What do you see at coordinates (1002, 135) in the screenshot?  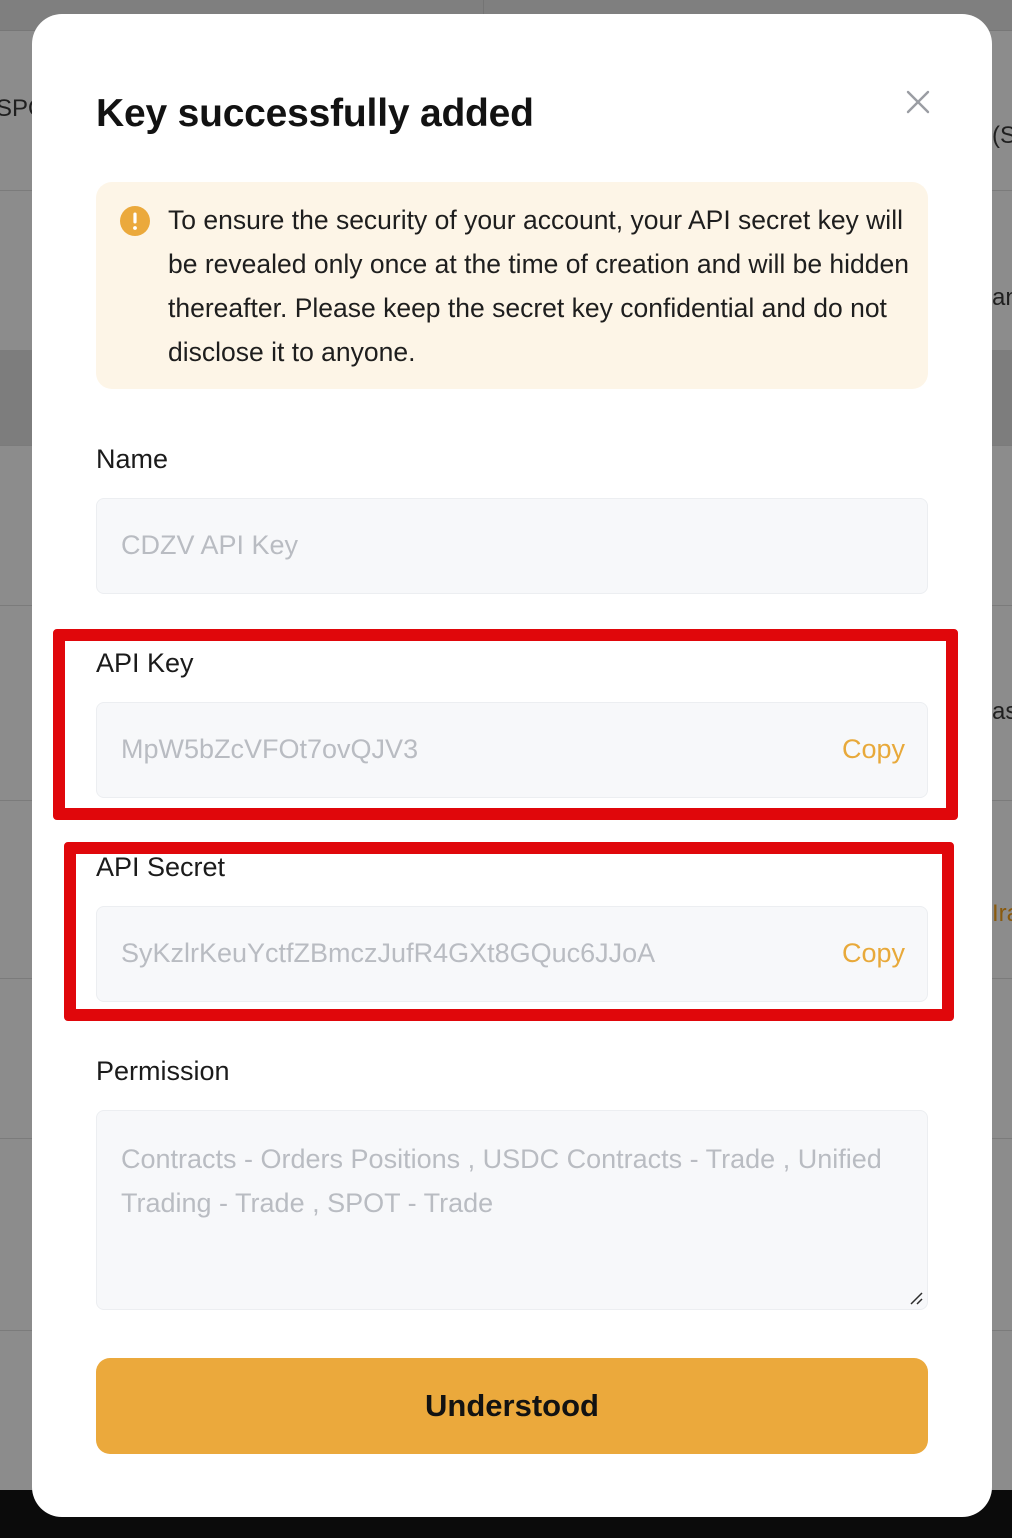 I see `background-text: (S` at bounding box center [1002, 135].